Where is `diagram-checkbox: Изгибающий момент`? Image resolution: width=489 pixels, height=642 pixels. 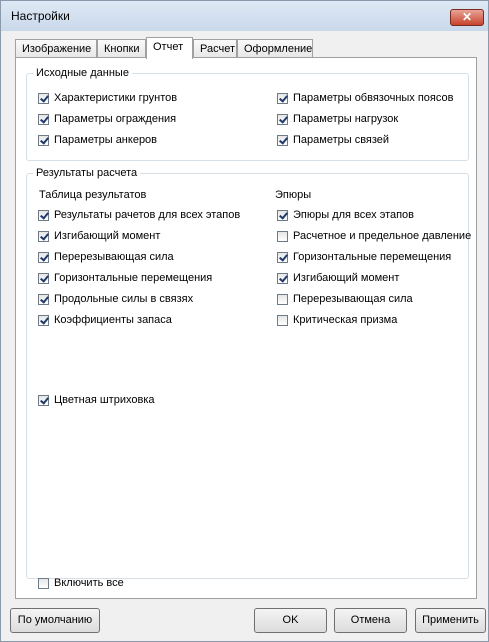
diagram-checkbox: Изгибающий момент is located at coordinates (338, 278).